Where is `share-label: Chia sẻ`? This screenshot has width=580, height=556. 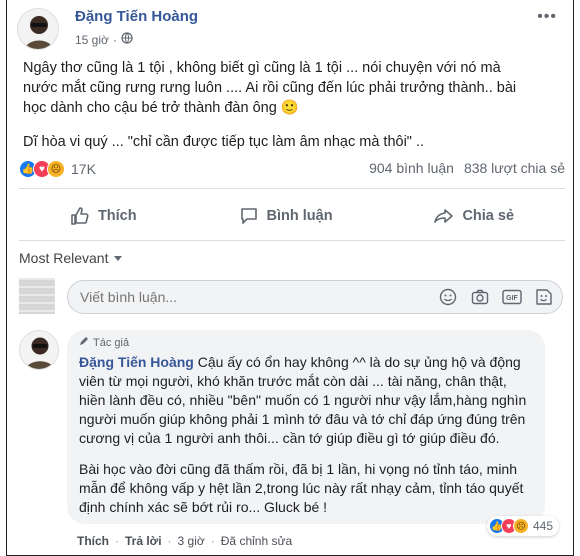
share-label: Chia sẻ is located at coordinates (488, 216).